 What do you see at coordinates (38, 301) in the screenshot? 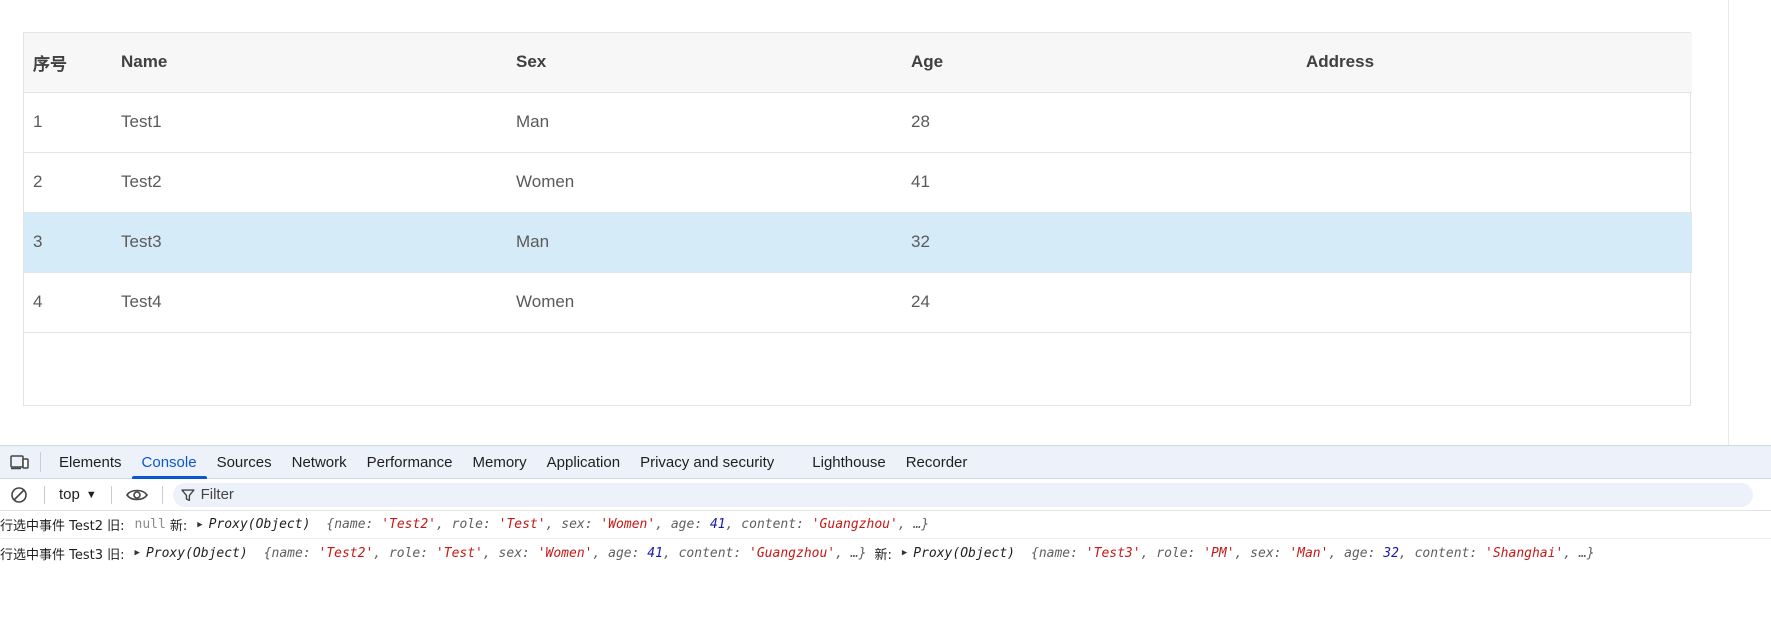
I see `cell-index: 4` at bounding box center [38, 301].